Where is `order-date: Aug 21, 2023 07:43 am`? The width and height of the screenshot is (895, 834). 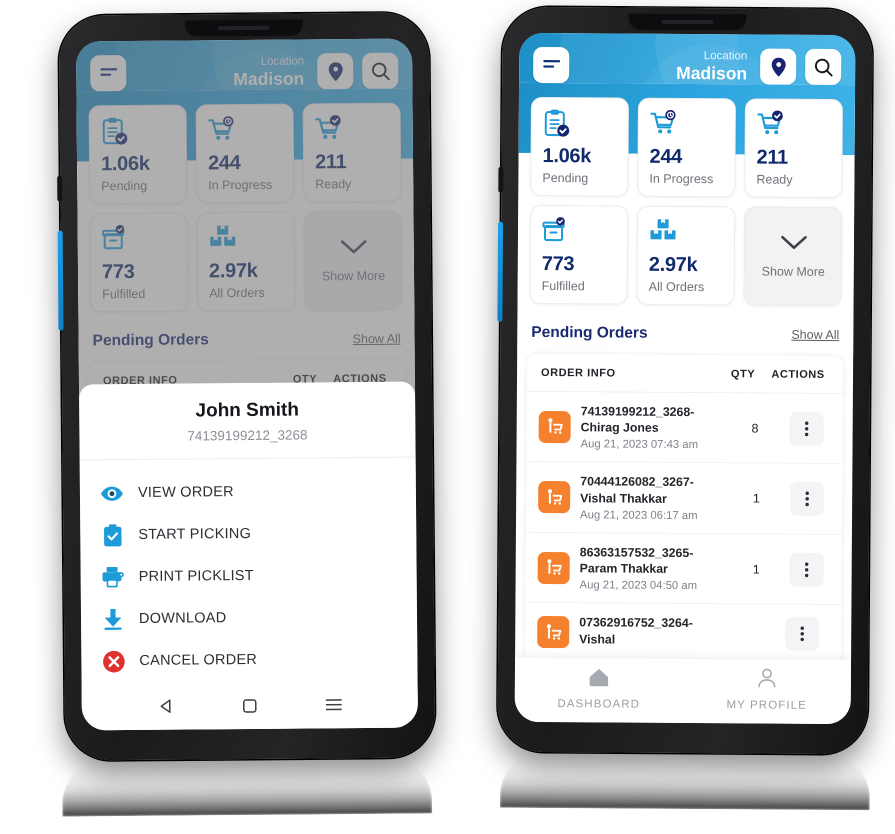 order-date: Aug 21, 2023 07:43 am is located at coordinates (639, 445).